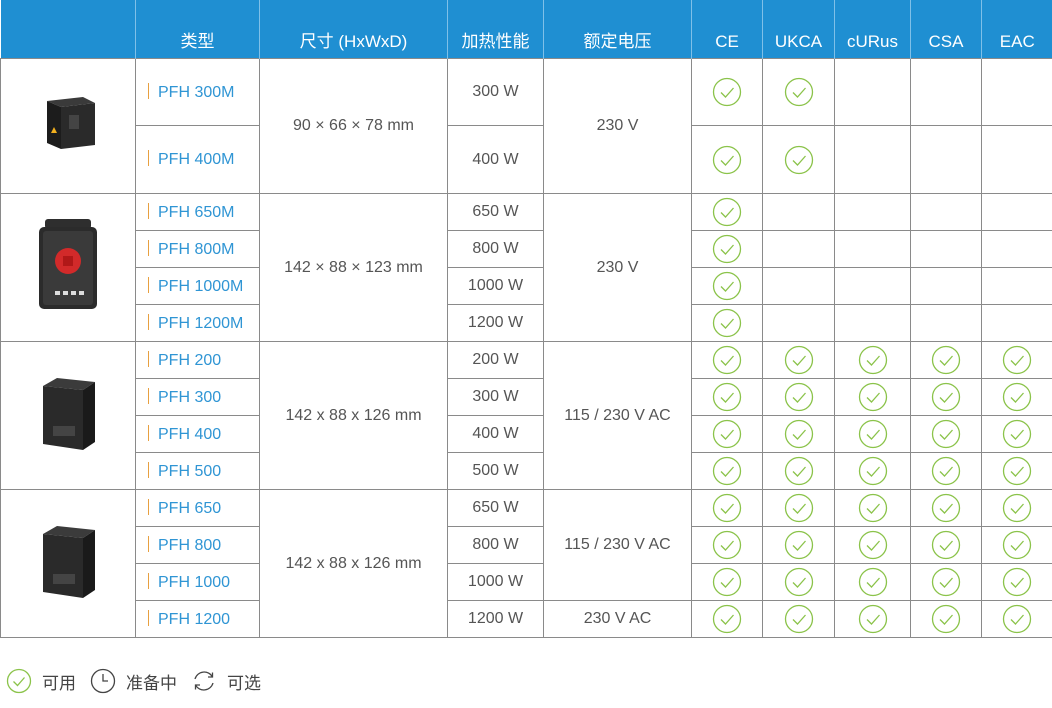 This screenshot has width=1052, height=708. What do you see at coordinates (617, 415) in the screenshot?
I see `voltage-cell: 115 / 230 V AC` at bounding box center [617, 415].